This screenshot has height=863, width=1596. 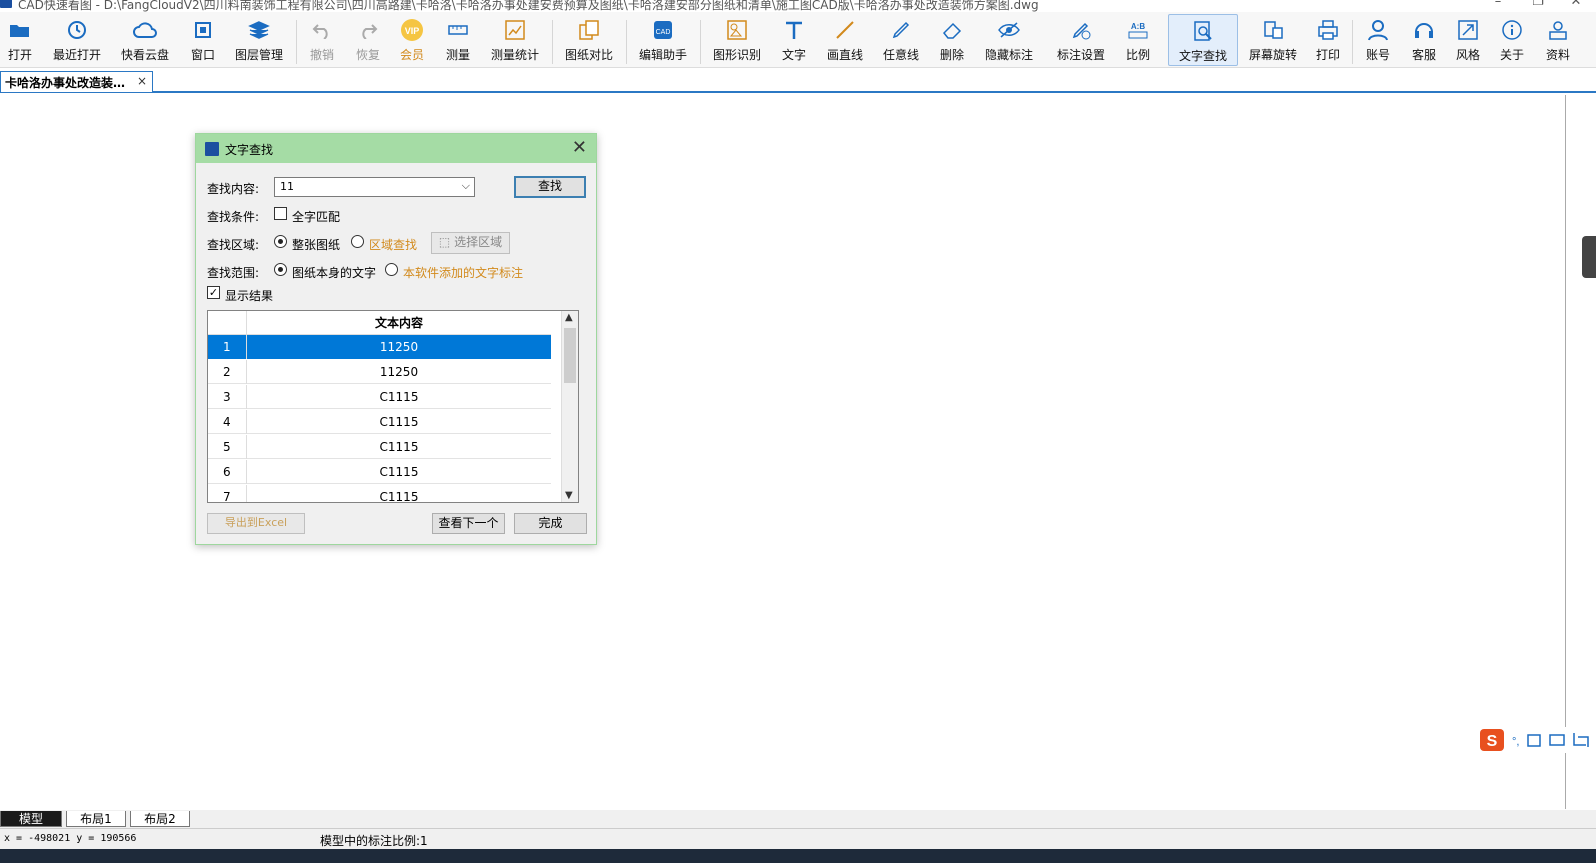 What do you see at coordinates (478, 242) in the screenshot?
I see `select-region-label: 选择区域` at bounding box center [478, 242].